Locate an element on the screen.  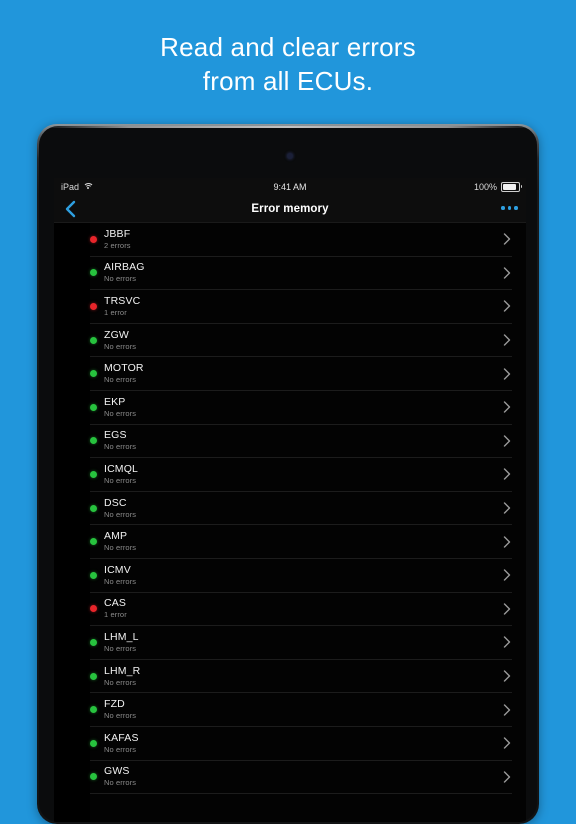
ecu-name: ZGW is located at coordinates (116, 334).